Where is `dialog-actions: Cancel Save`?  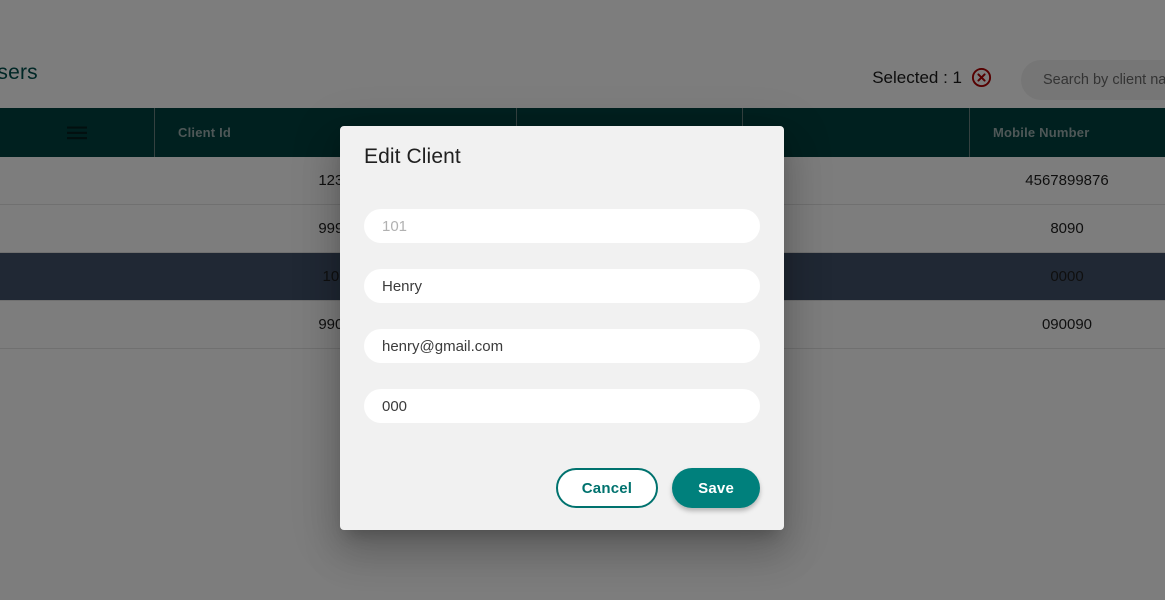 dialog-actions: Cancel Save is located at coordinates (657, 488).